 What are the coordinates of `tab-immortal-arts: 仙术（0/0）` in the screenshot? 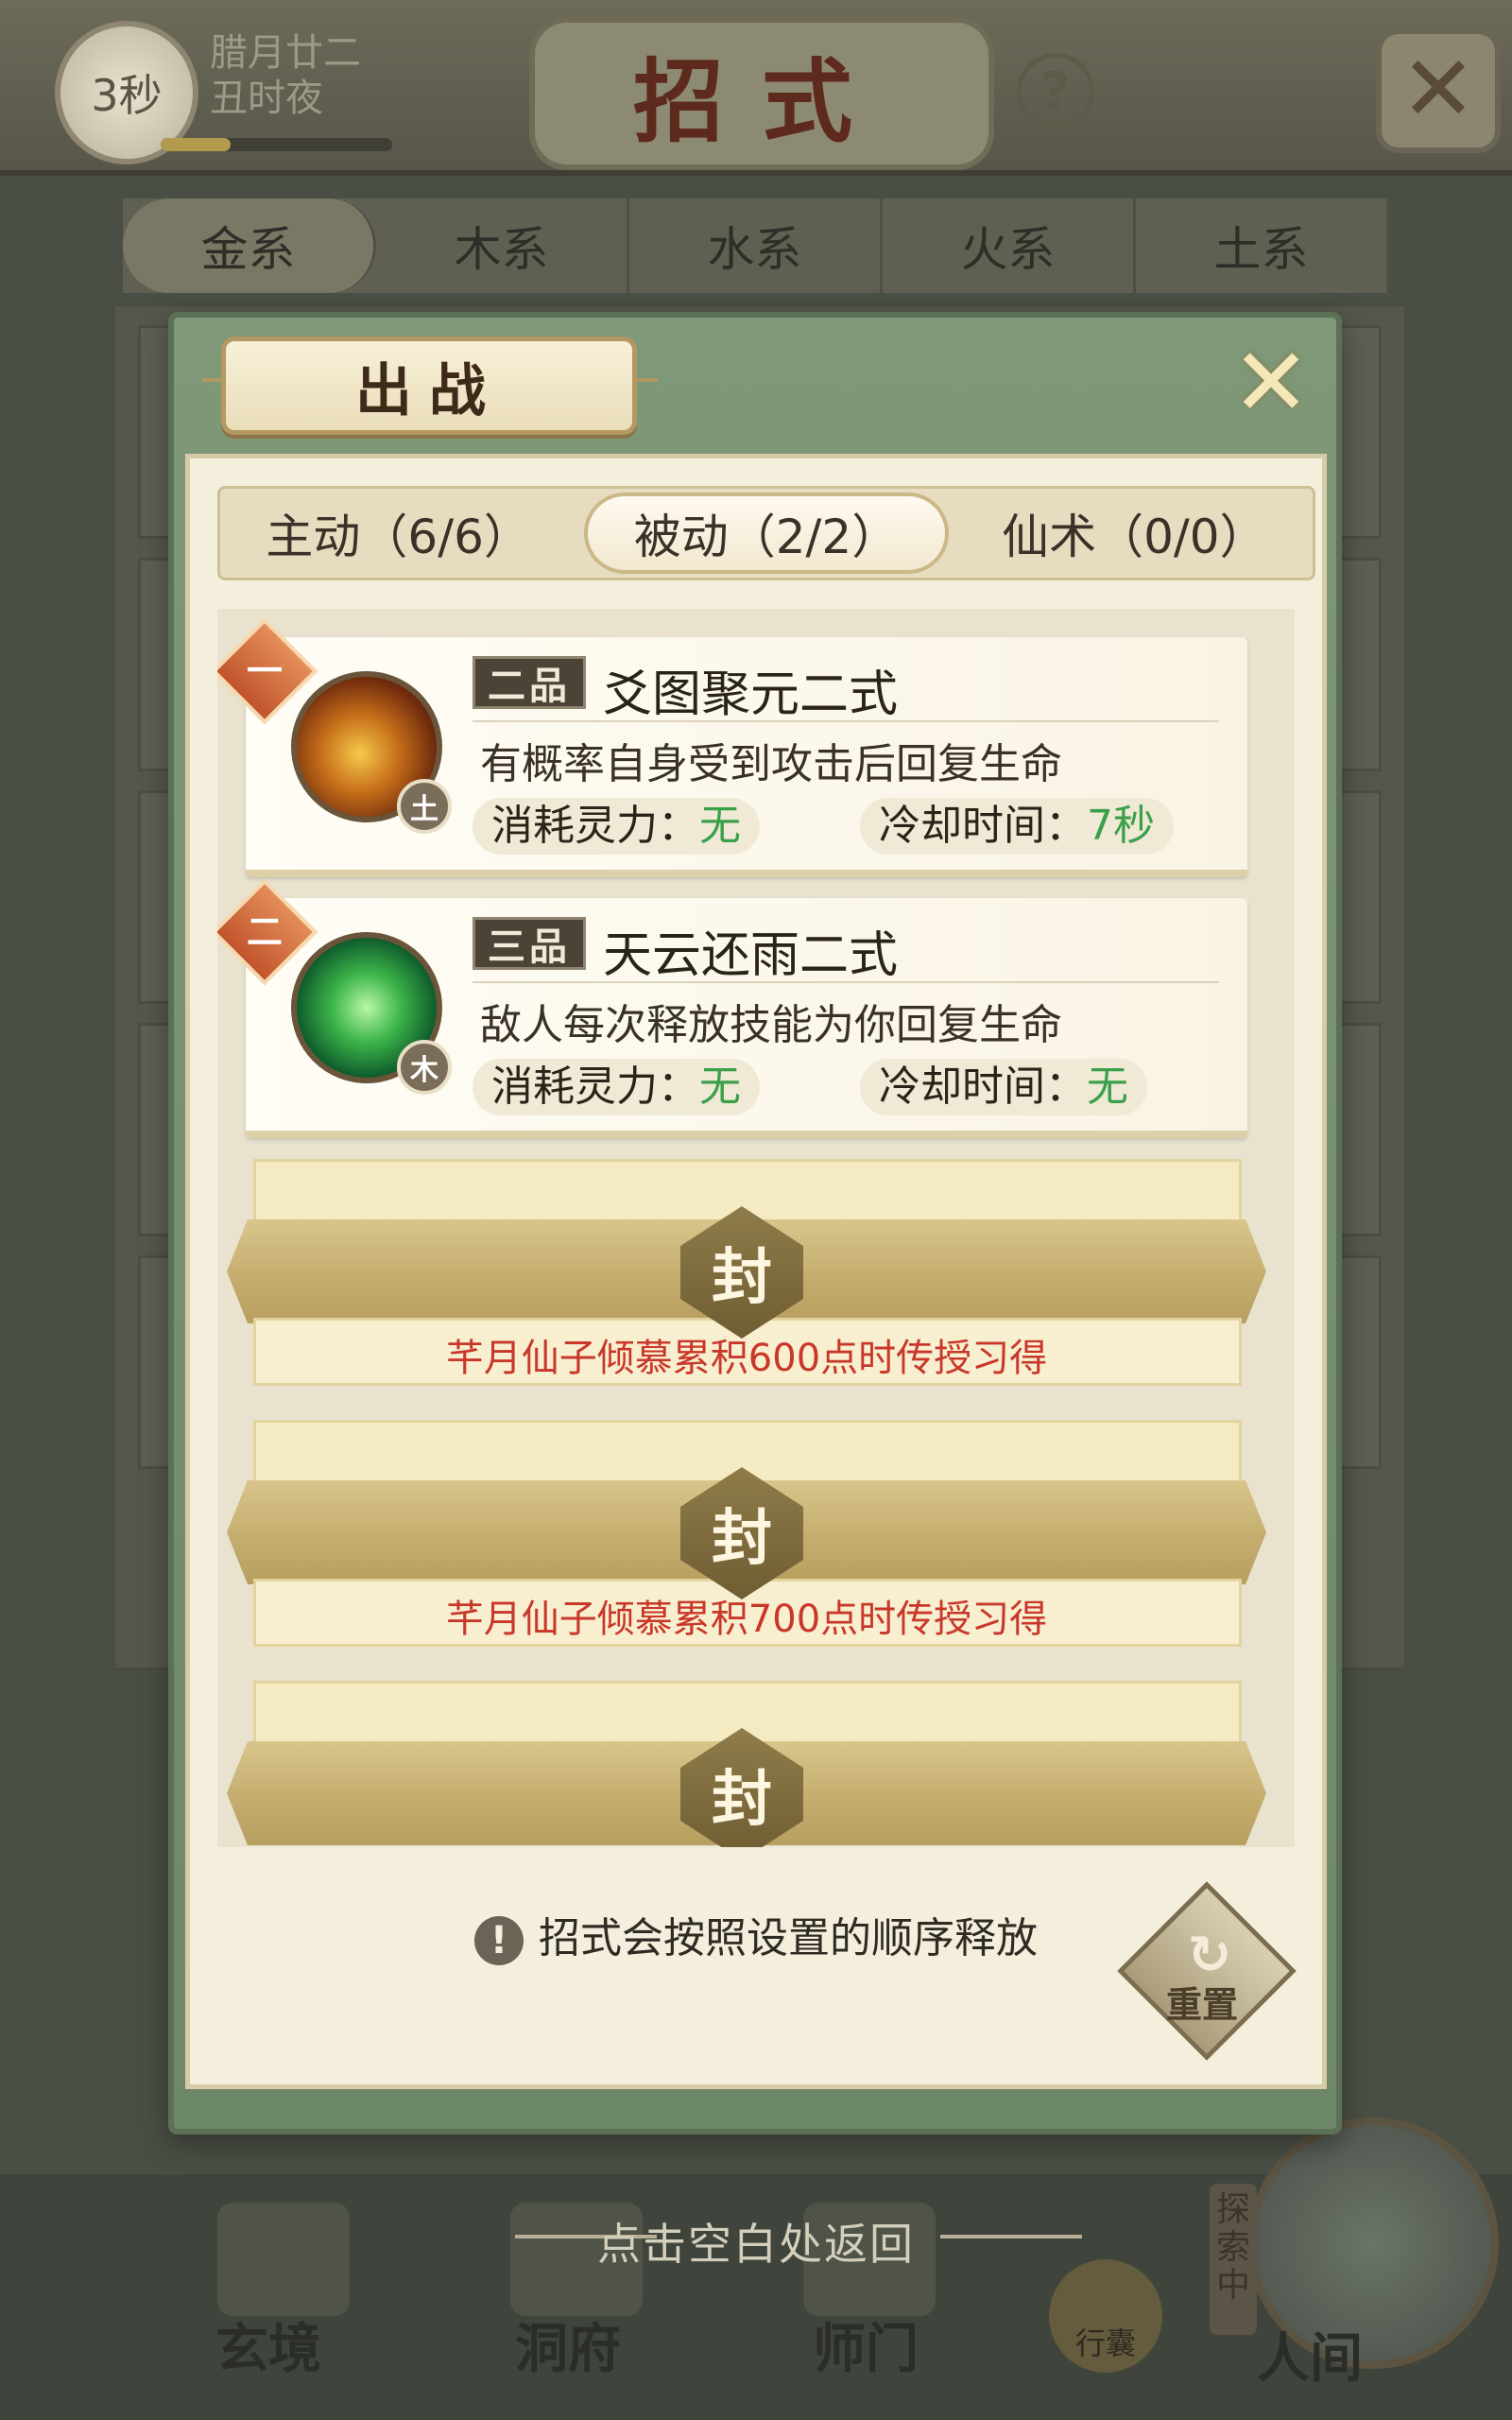 It's located at (1134, 533).